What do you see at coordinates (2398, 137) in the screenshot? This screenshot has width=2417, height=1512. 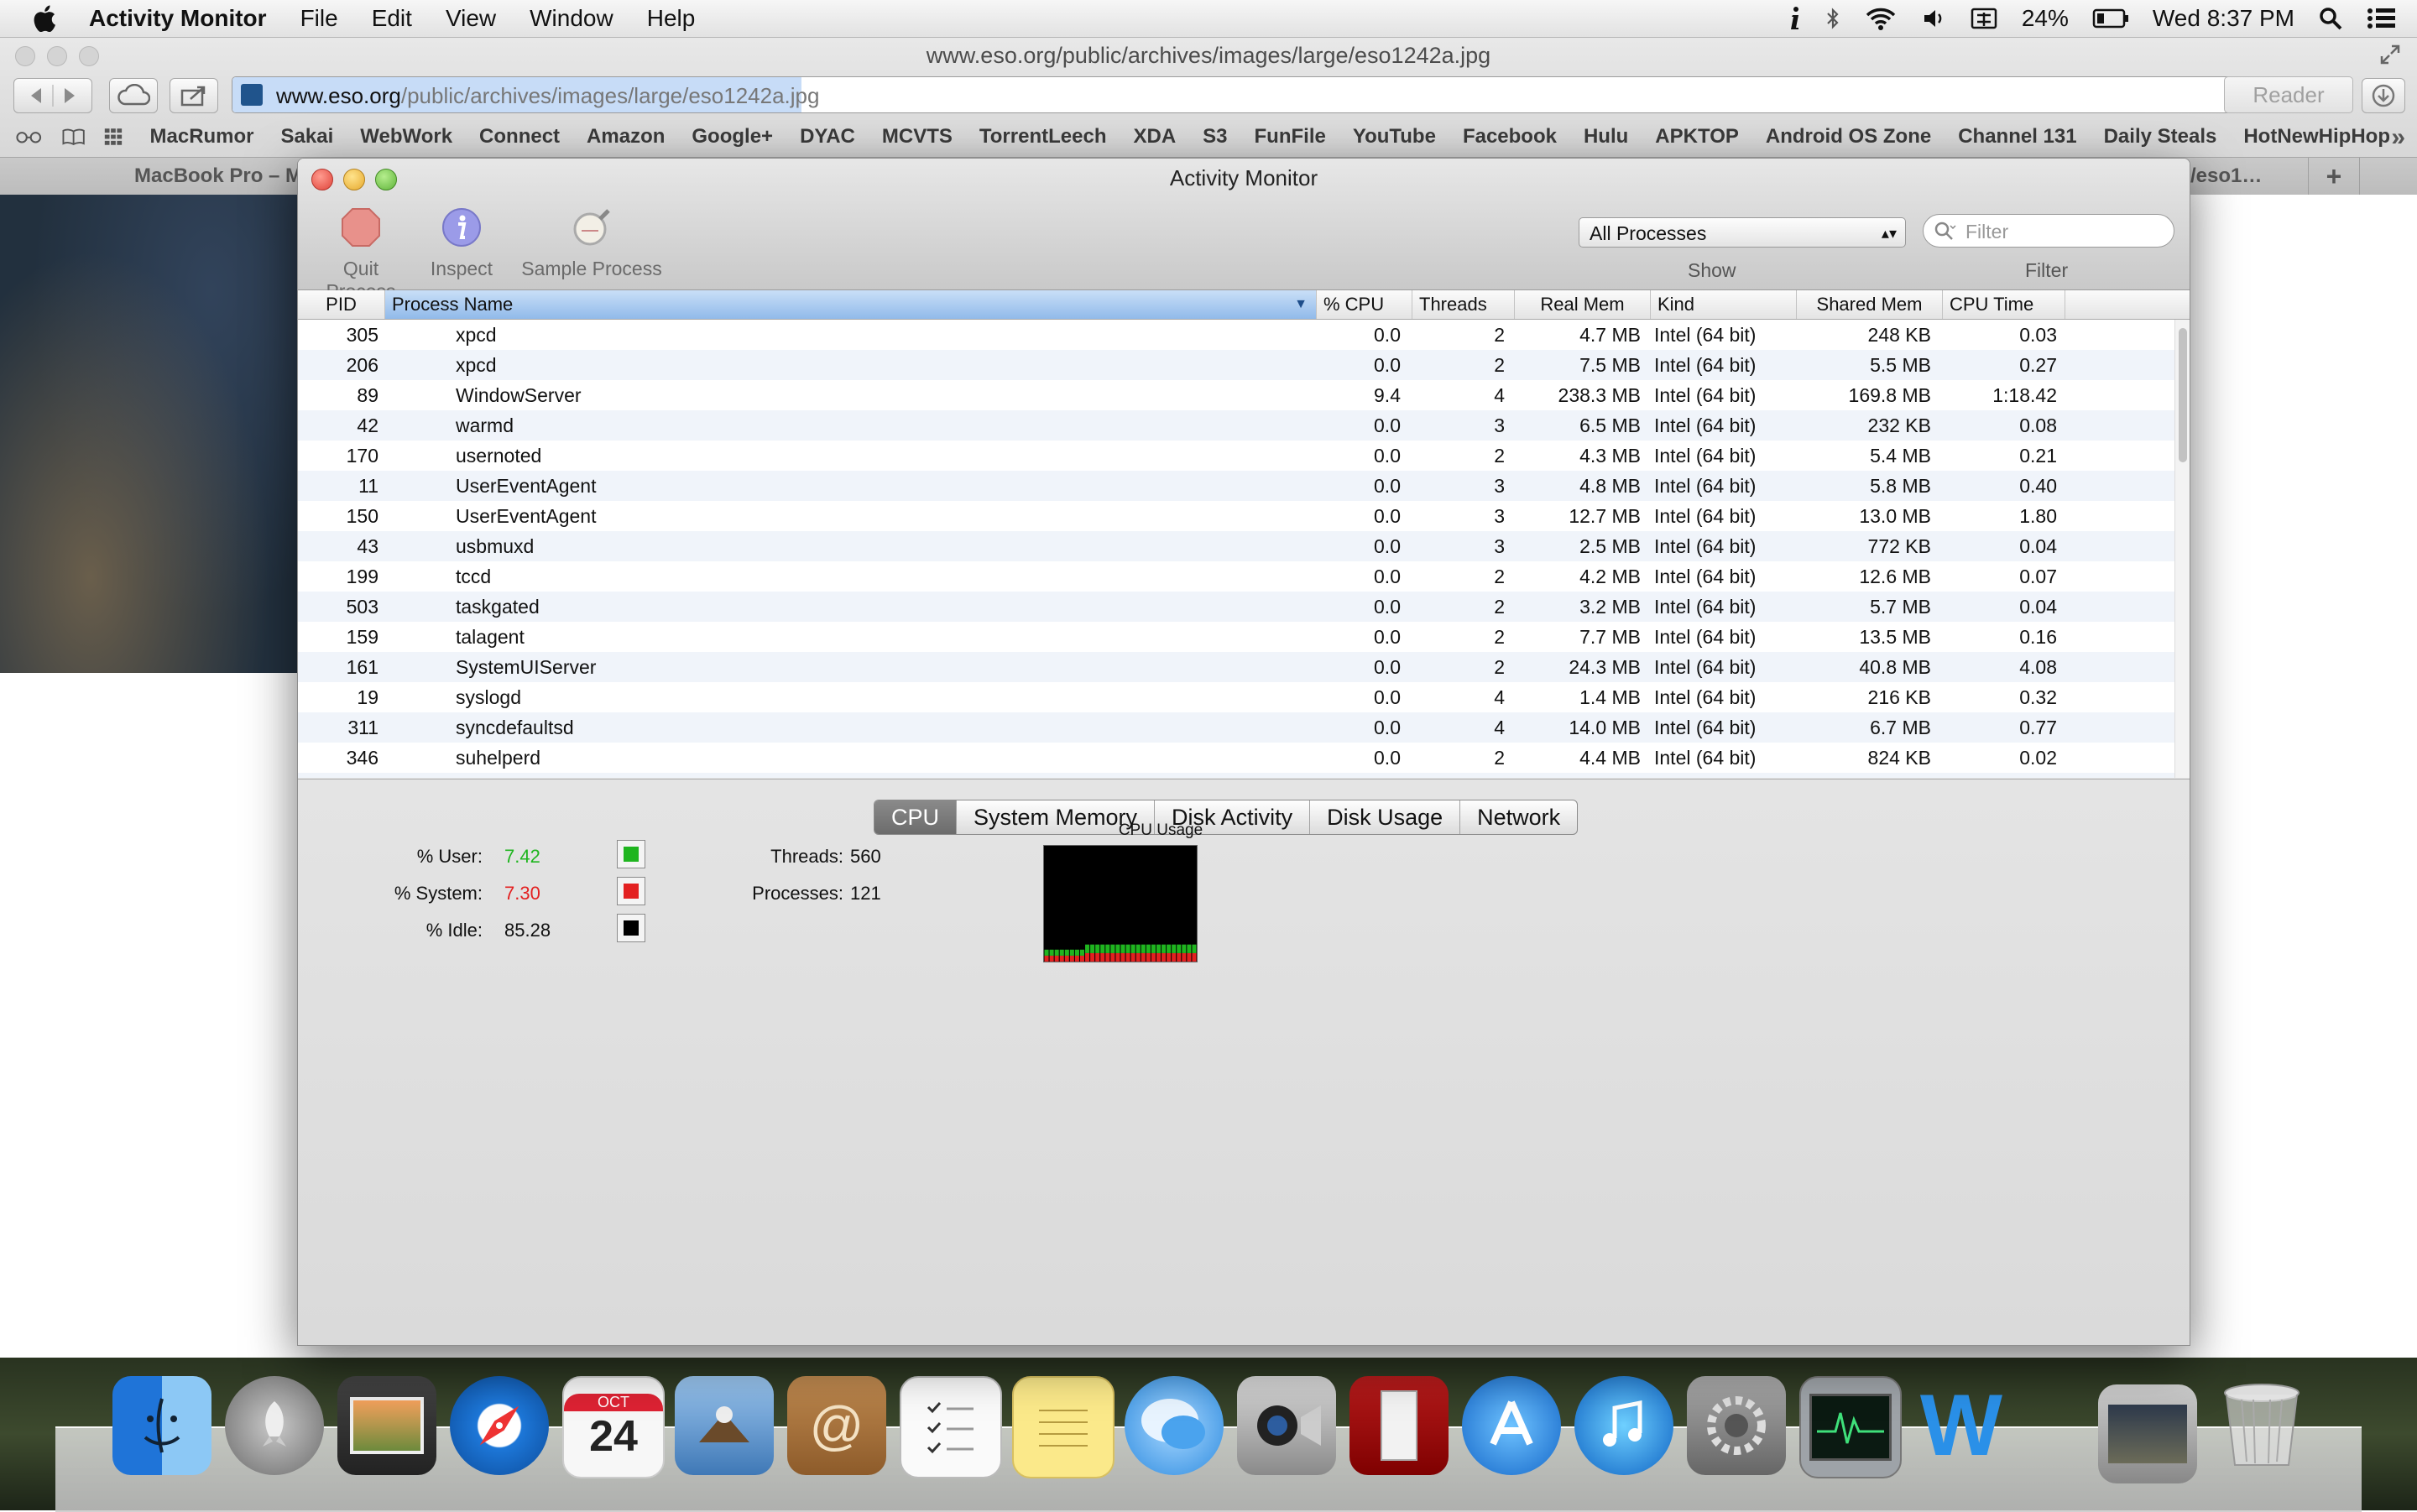 I see `bookmarks-overflow-chevron-icon: »` at bounding box center [2398, 137].